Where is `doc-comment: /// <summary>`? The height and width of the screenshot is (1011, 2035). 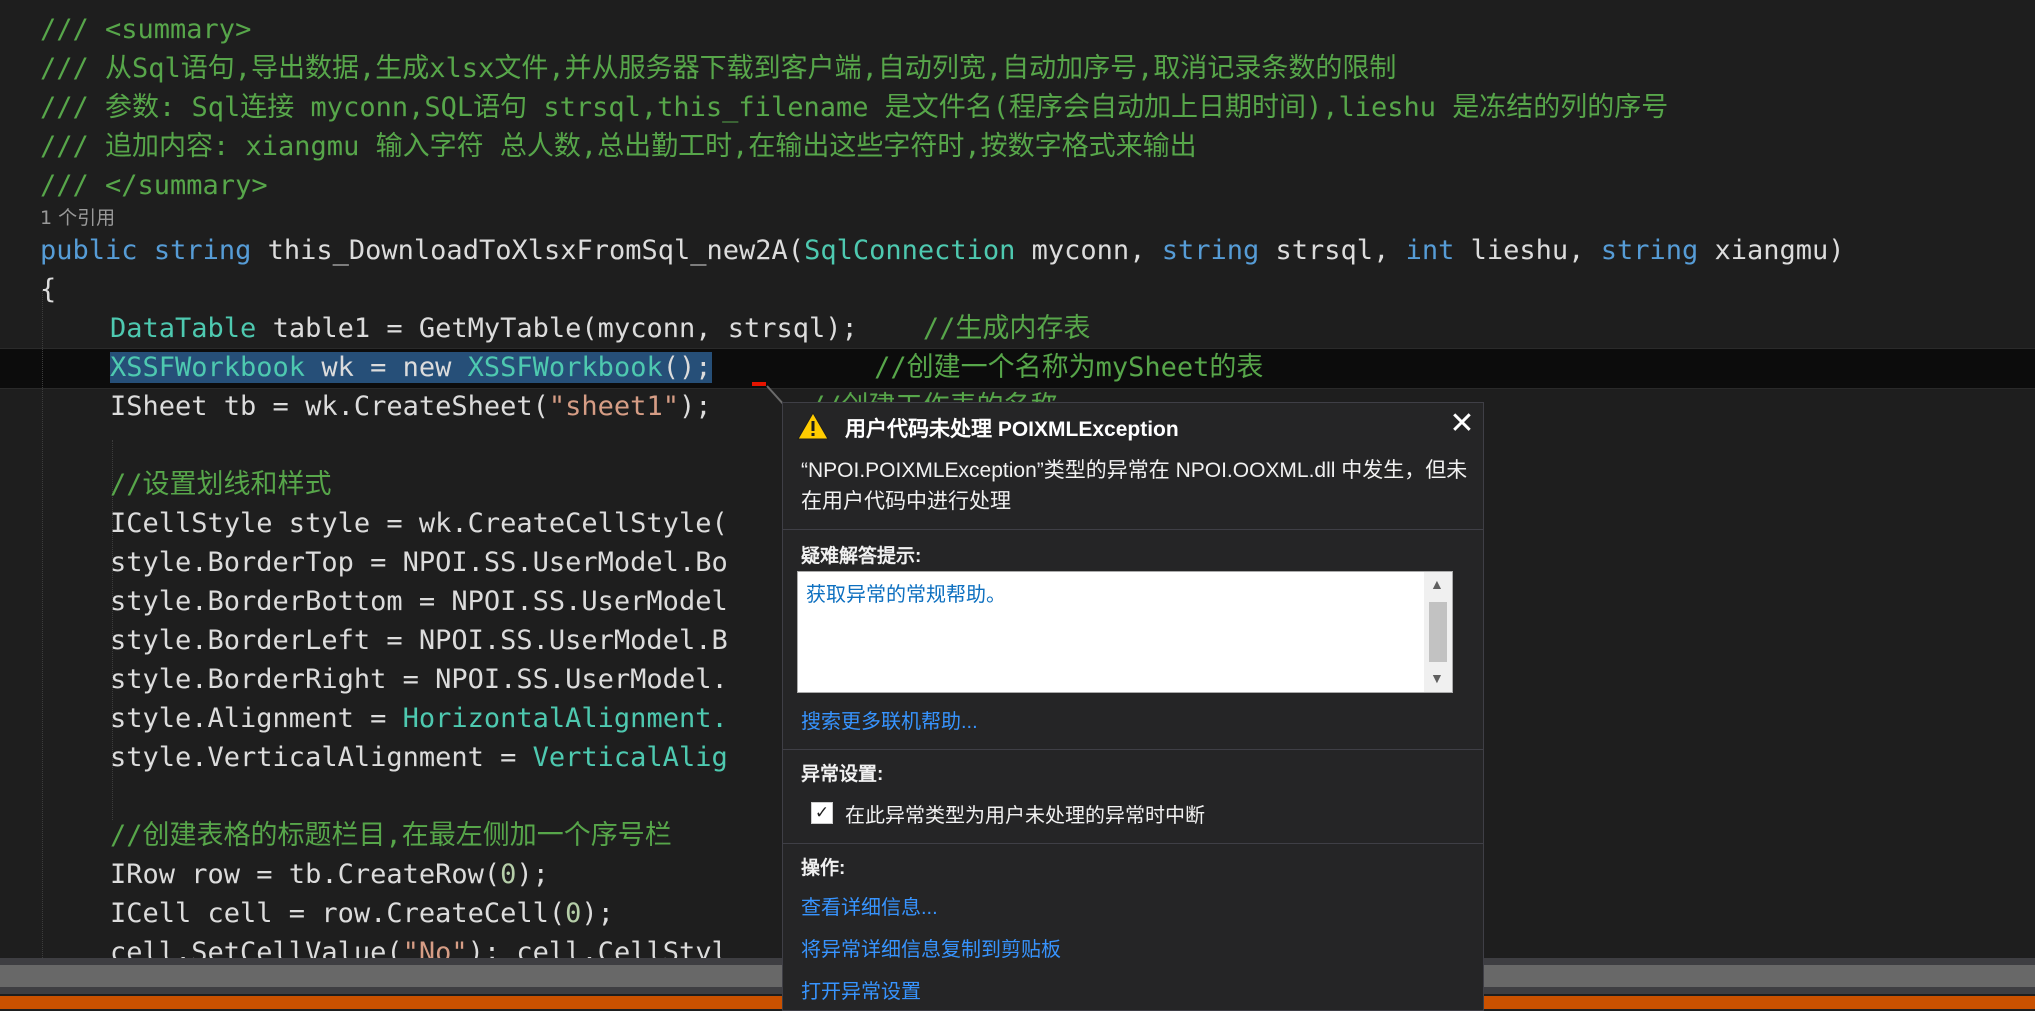
doc-comment: /// <summary> is located at coordinates (146, 29).